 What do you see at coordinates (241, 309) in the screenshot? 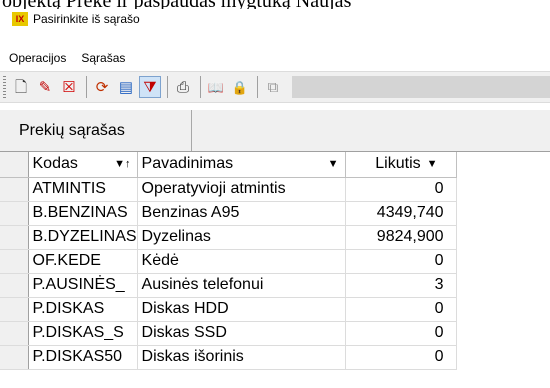
I see `cell-pavadinimas: Diskas HDD` at bounding box center [241, 309].